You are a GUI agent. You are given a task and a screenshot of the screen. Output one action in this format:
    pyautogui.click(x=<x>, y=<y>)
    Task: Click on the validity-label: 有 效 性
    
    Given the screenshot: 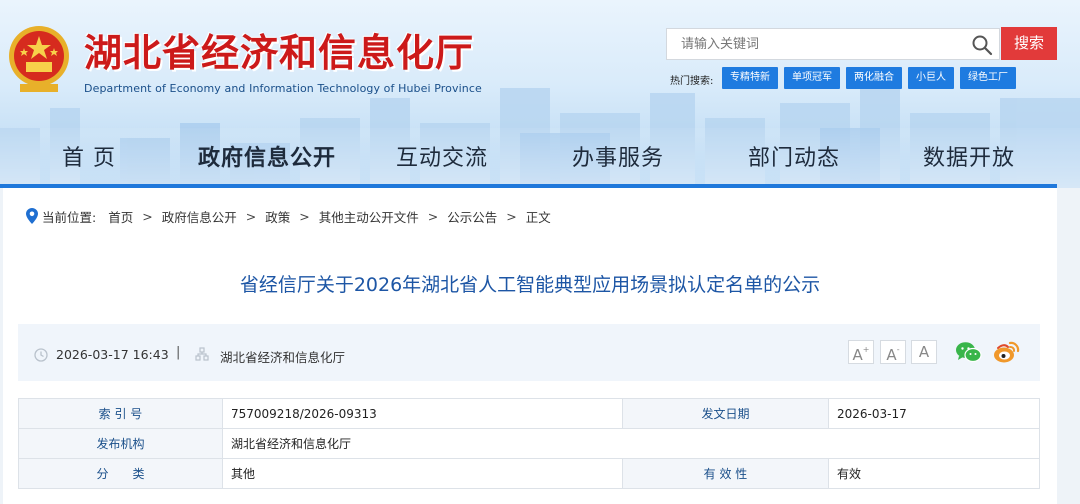 What is the action you would take?
    pyautogui.click(x=725, y=473)
    